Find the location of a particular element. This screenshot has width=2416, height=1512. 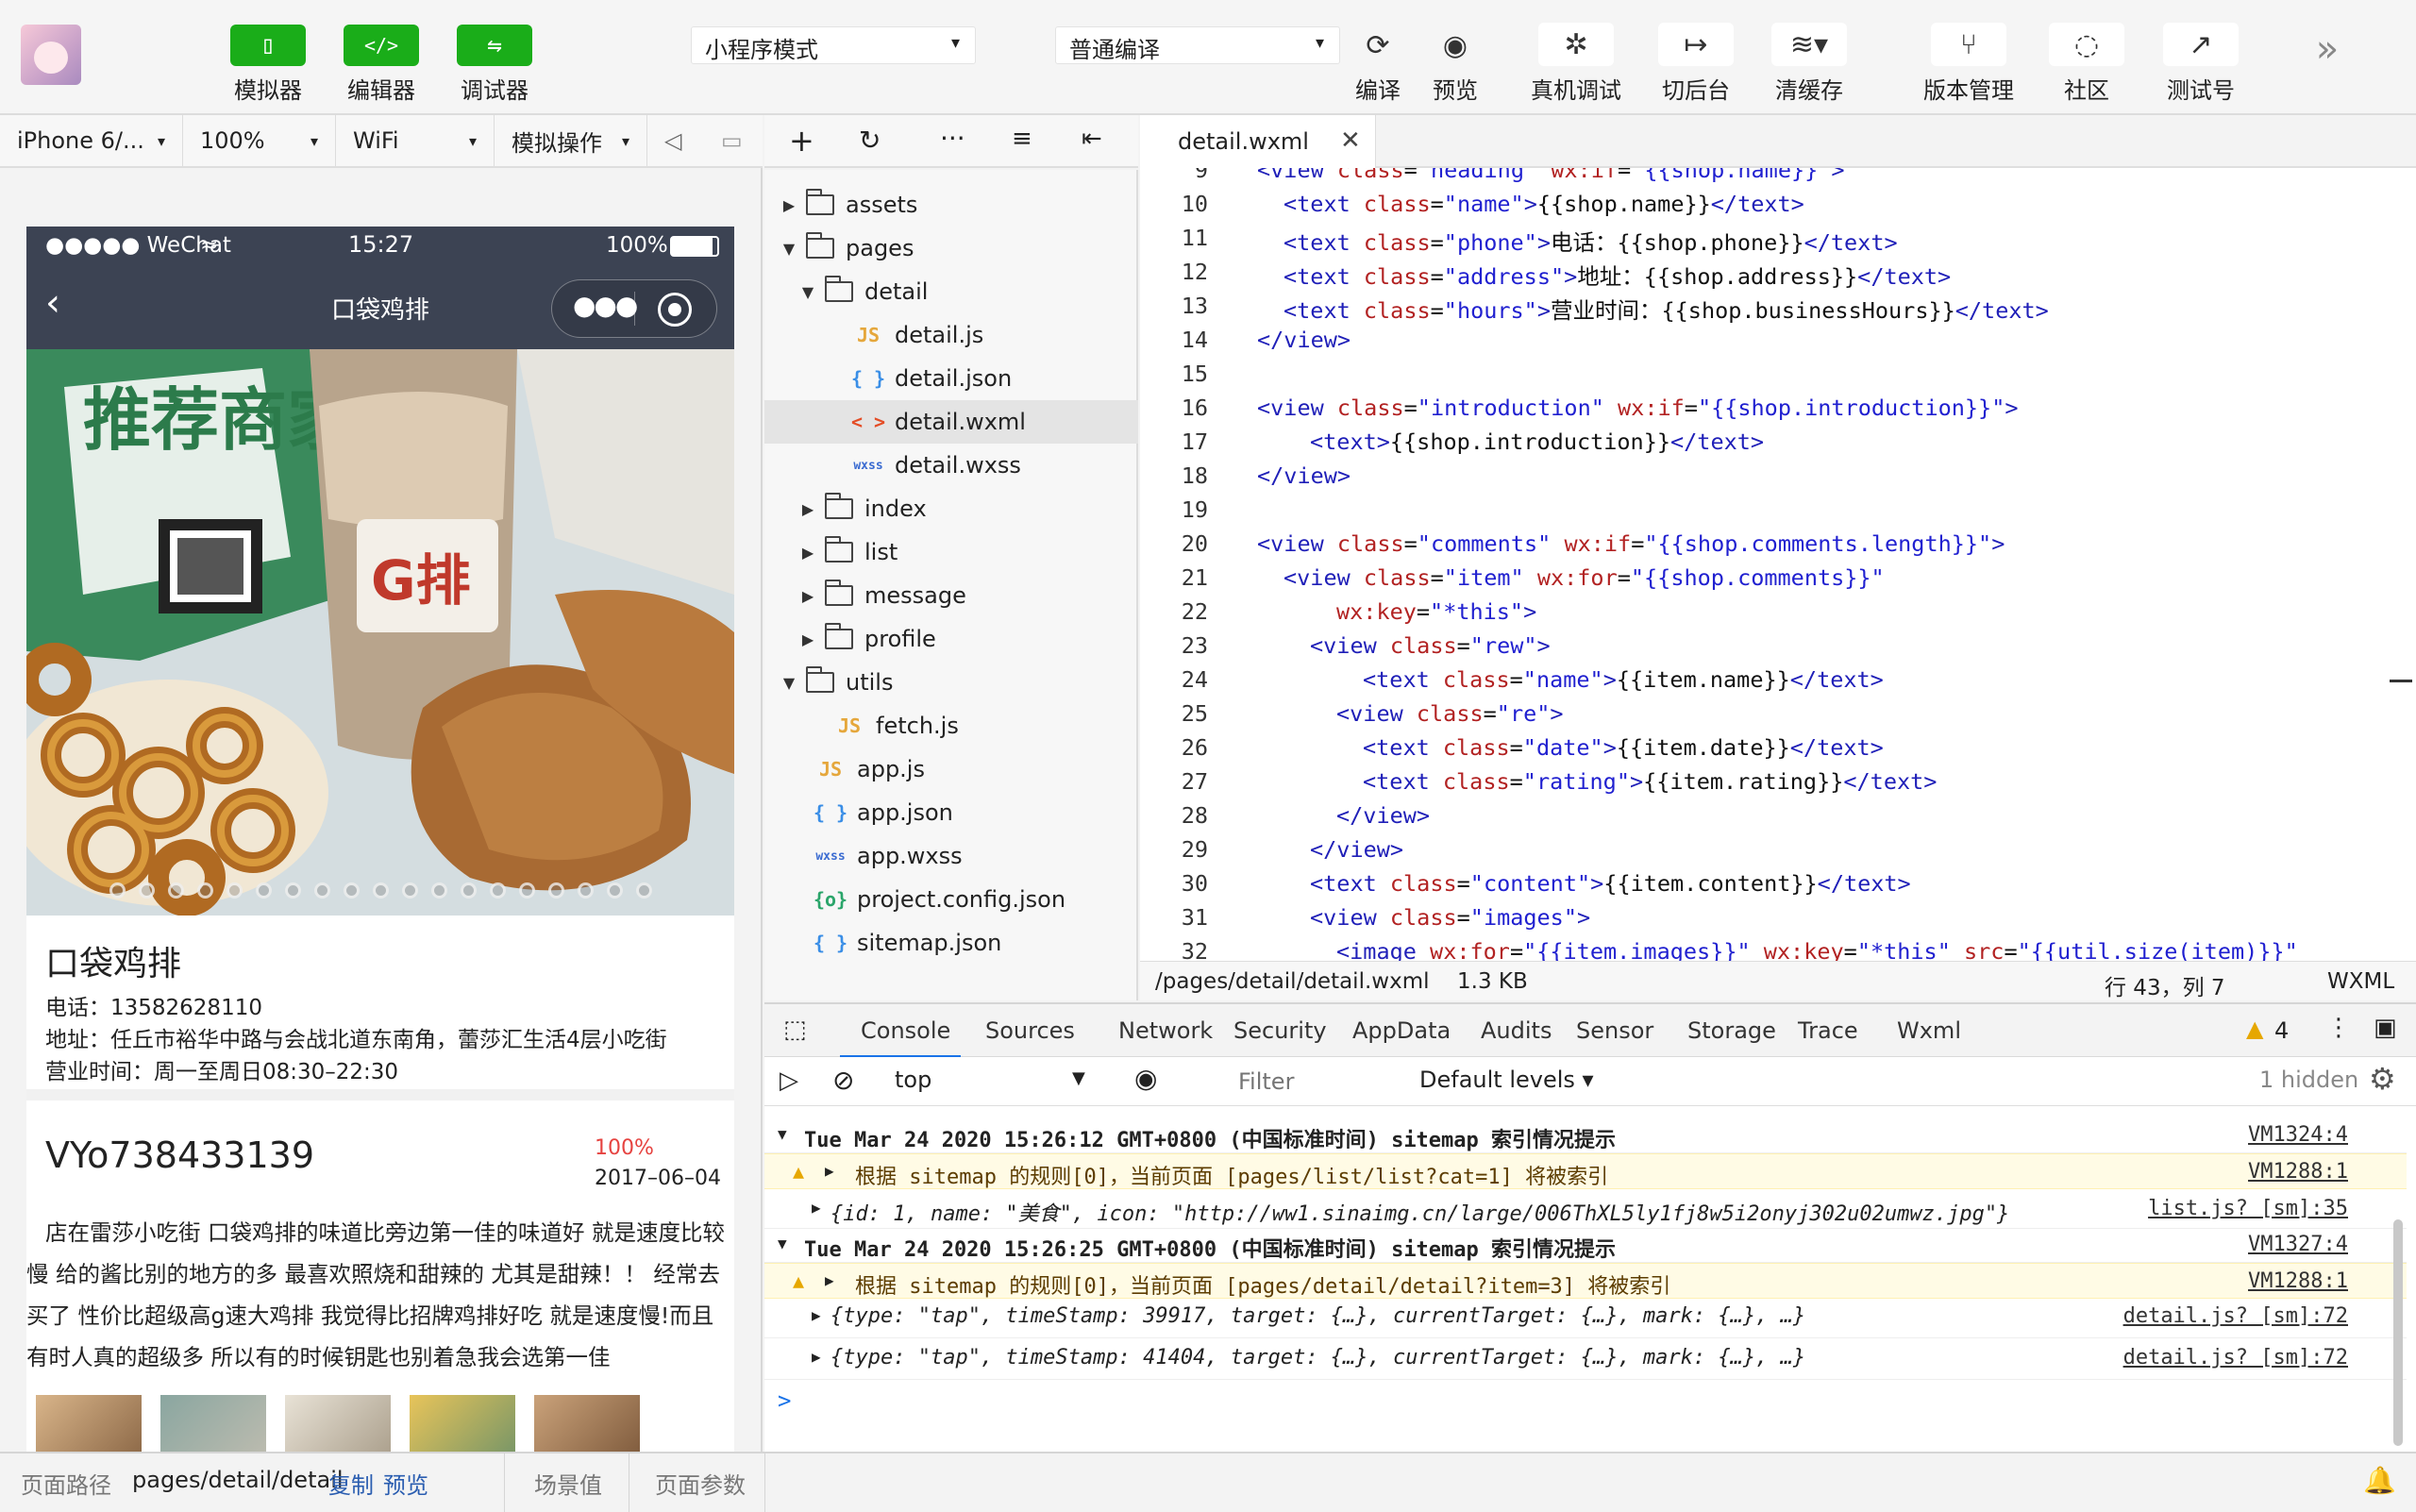

tree-file: { } sitemap.json is located at coordinates (951, 943).